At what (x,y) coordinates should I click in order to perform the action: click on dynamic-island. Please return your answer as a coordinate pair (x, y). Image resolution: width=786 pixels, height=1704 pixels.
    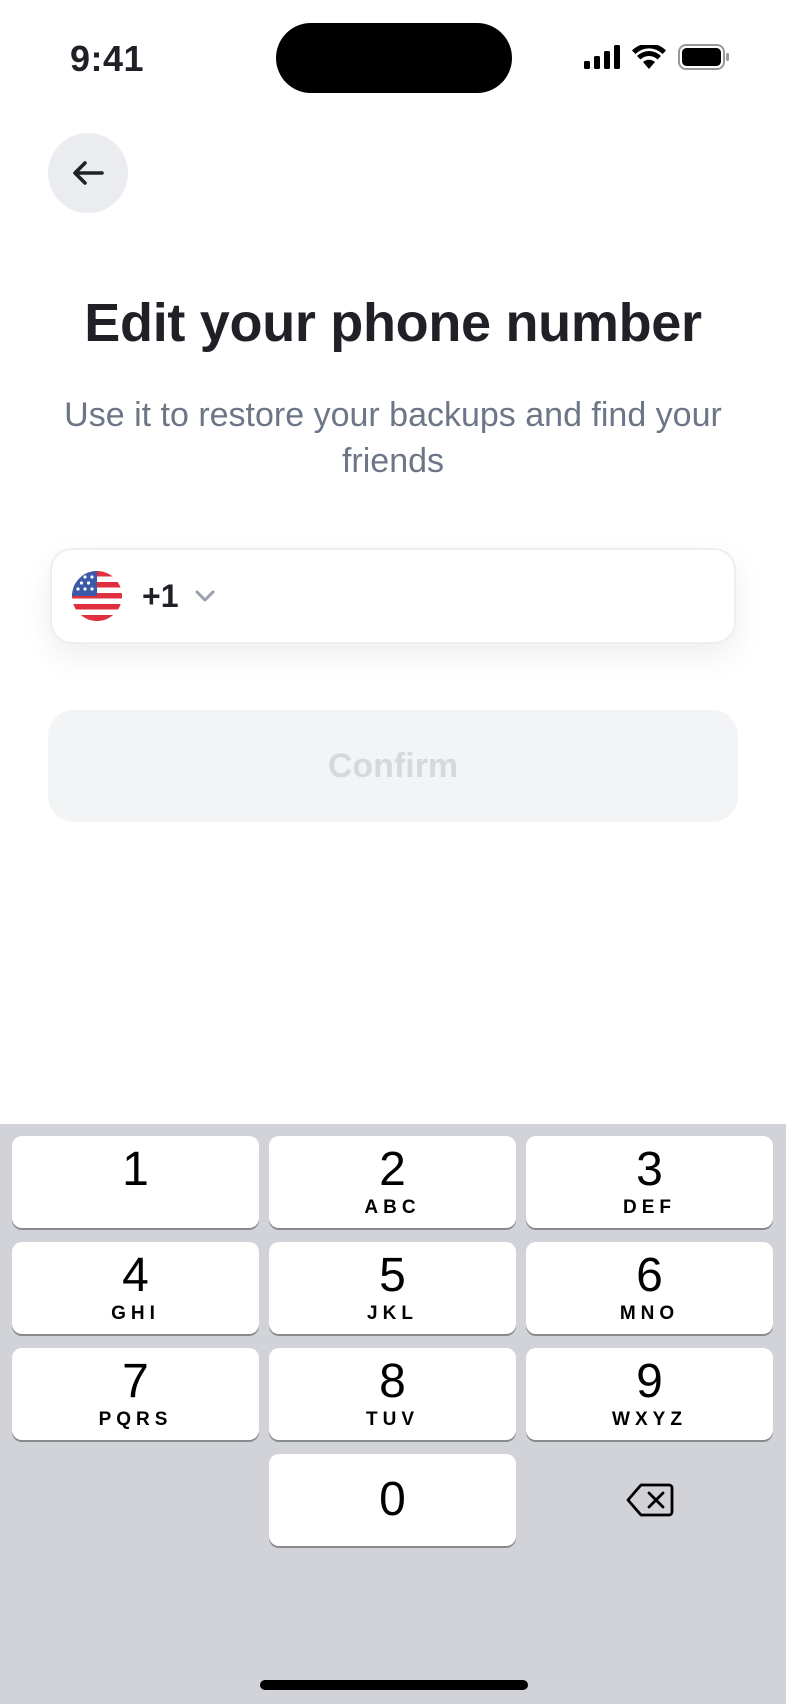
    Looking at the image, I should click on (394, 58).